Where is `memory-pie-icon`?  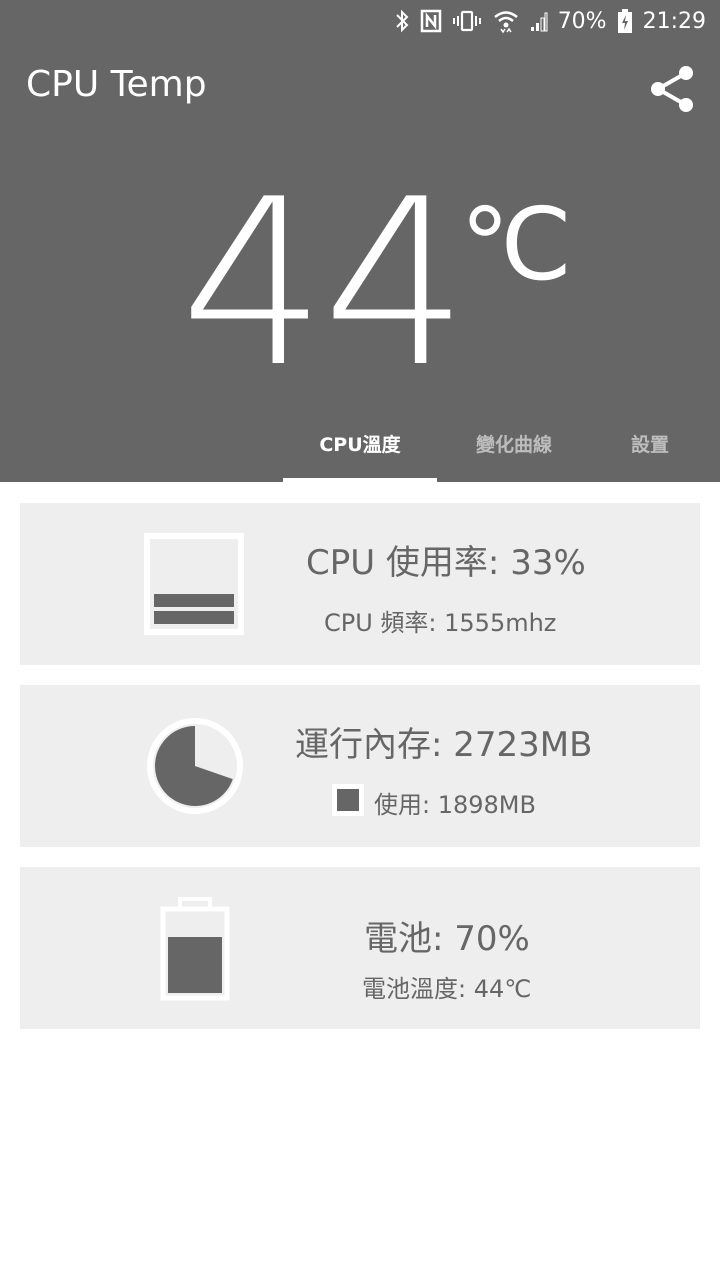
memory-pie-icon is located at coordinates (195, 766).